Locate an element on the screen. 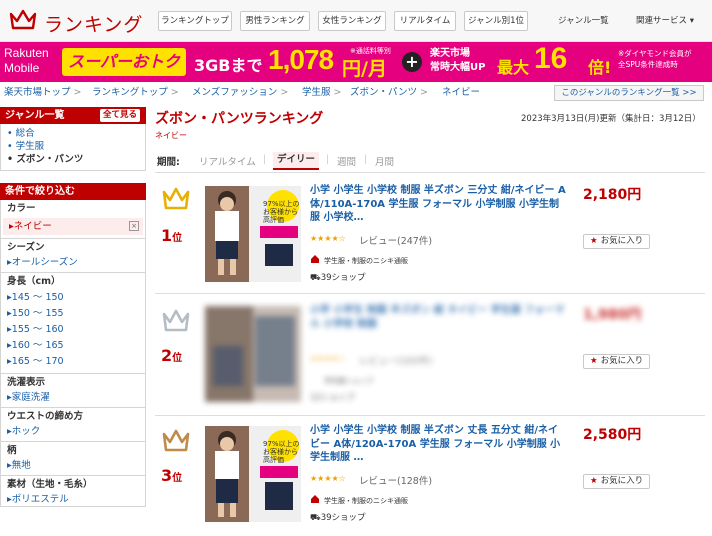  nav-related-services: 関連サービス ▾ is located at coordinates (665, 20).